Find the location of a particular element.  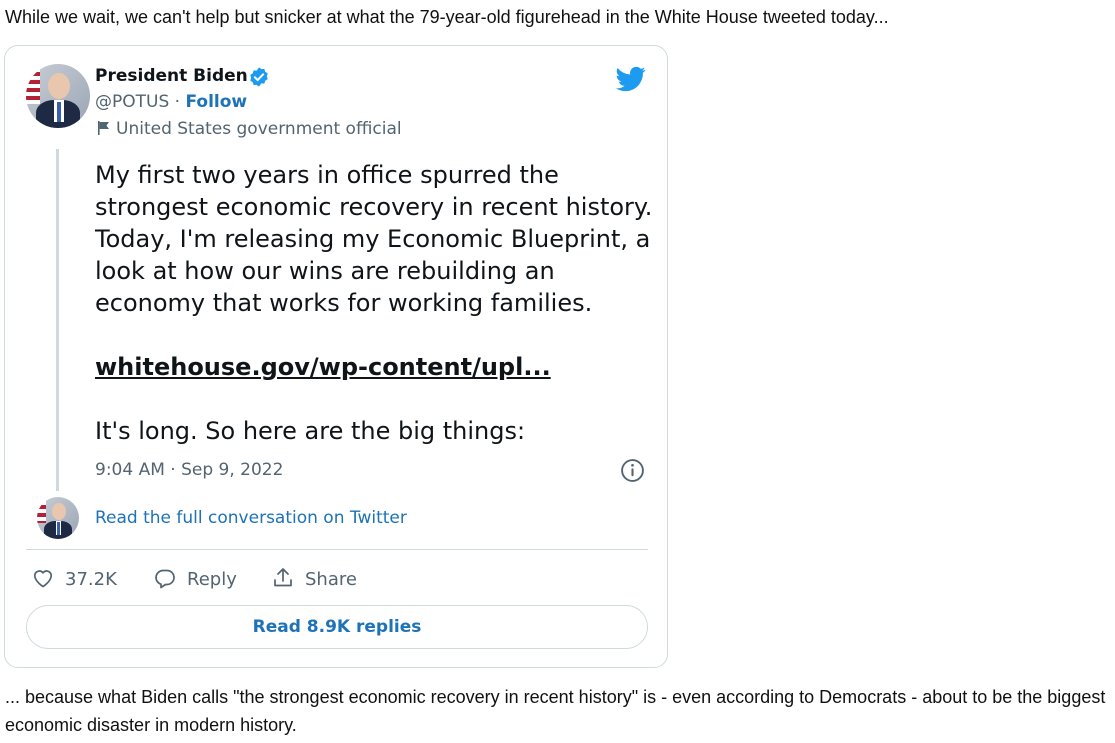

read-conversation-link: Read the full conversation on Twitter is located at coordinates (251, 518).